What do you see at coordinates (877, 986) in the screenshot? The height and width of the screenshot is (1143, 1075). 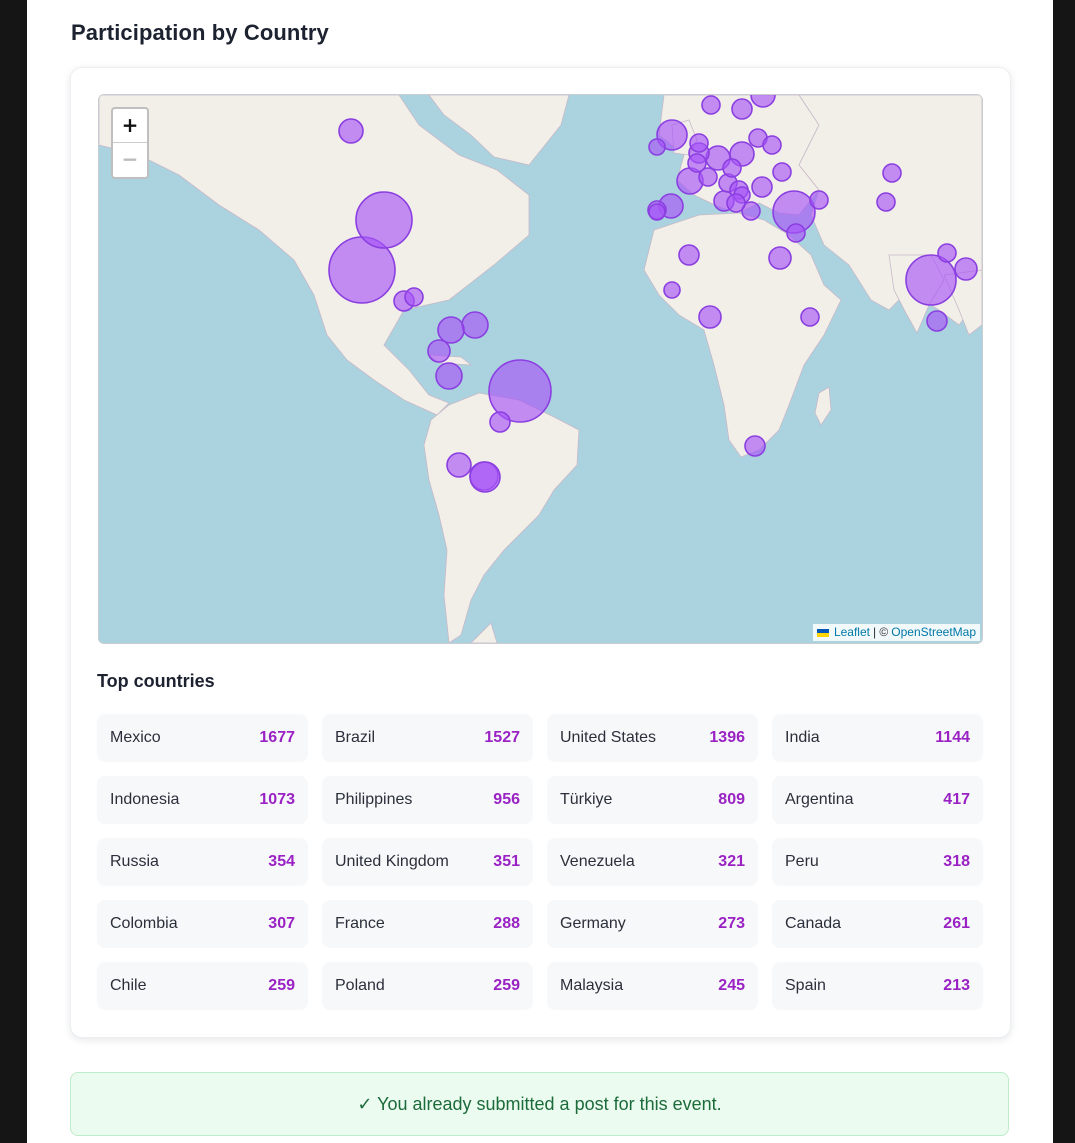 I see `country-item: Spain 213` at bounding box center [877, 986].